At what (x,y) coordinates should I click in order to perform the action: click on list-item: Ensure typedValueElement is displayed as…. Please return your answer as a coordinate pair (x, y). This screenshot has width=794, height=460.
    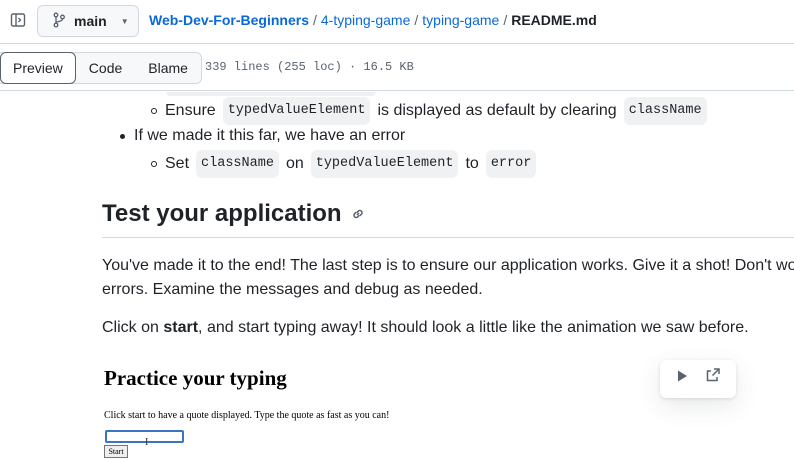
    Looking at the image, I should click on (432, 111).